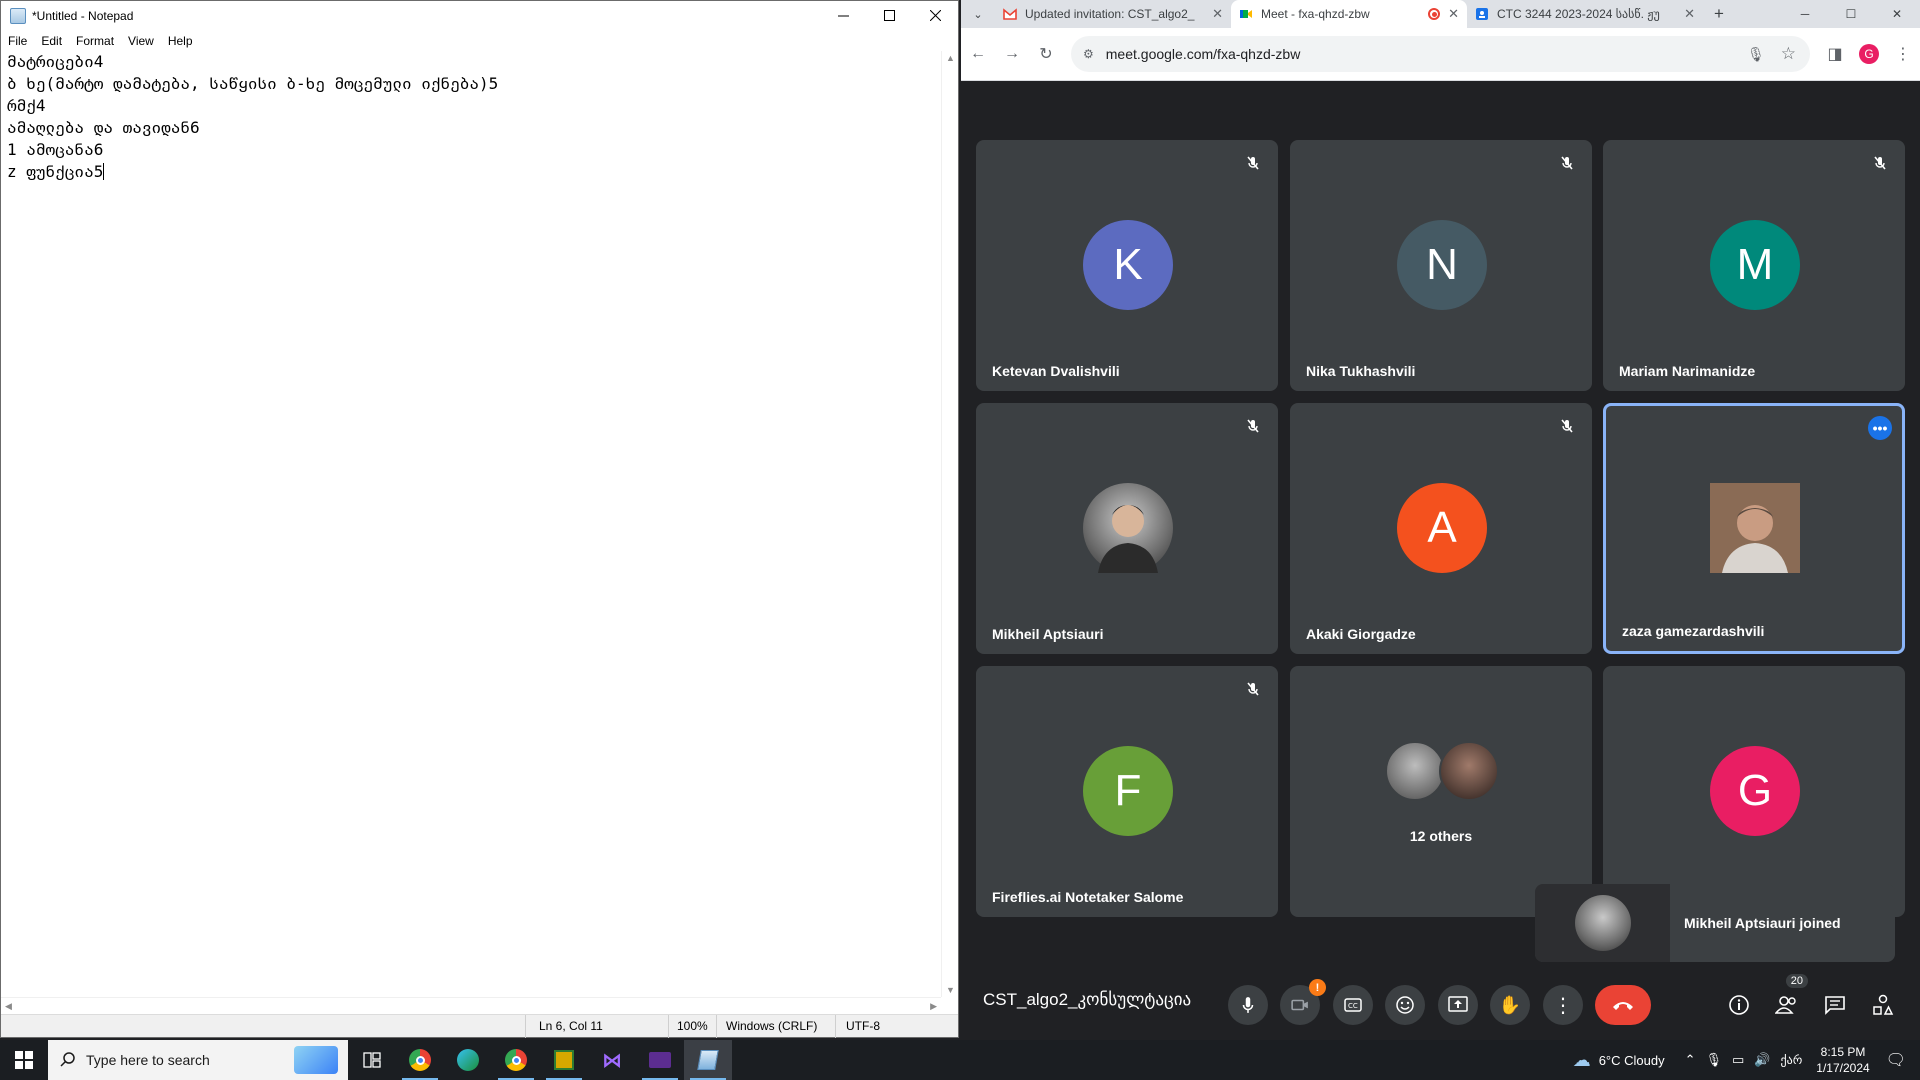 The width and height of the screenshot is (1920, 1080). I want to click on weather-cloud-icon: ☁, so click(1582, 1060).